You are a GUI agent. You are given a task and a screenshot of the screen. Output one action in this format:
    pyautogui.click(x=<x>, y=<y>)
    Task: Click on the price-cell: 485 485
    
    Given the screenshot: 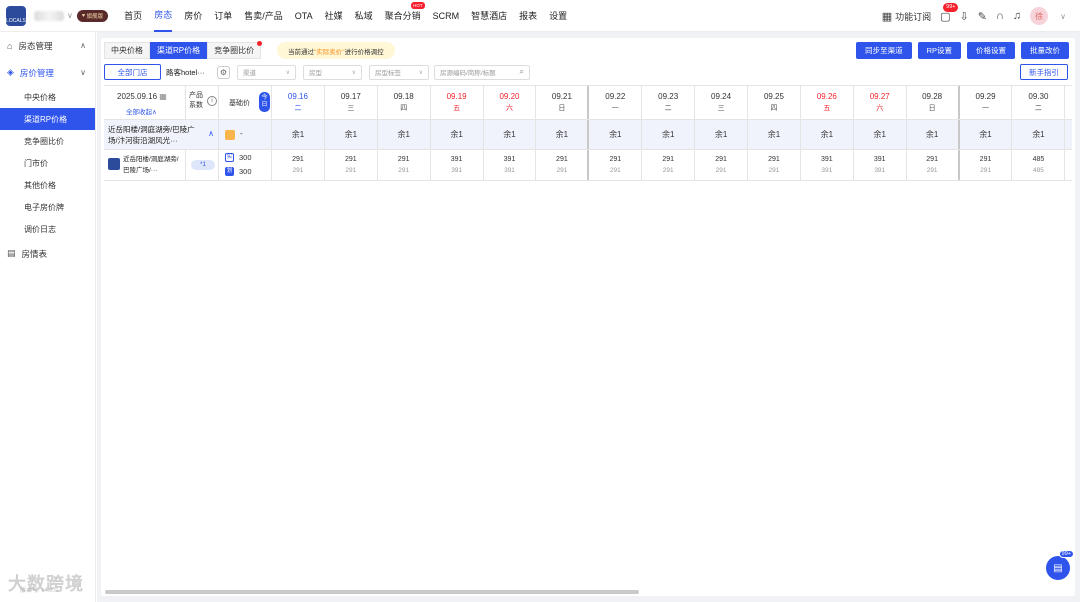 What is the action you would take?
    pyautogui.click(x=1039, y=165)
    